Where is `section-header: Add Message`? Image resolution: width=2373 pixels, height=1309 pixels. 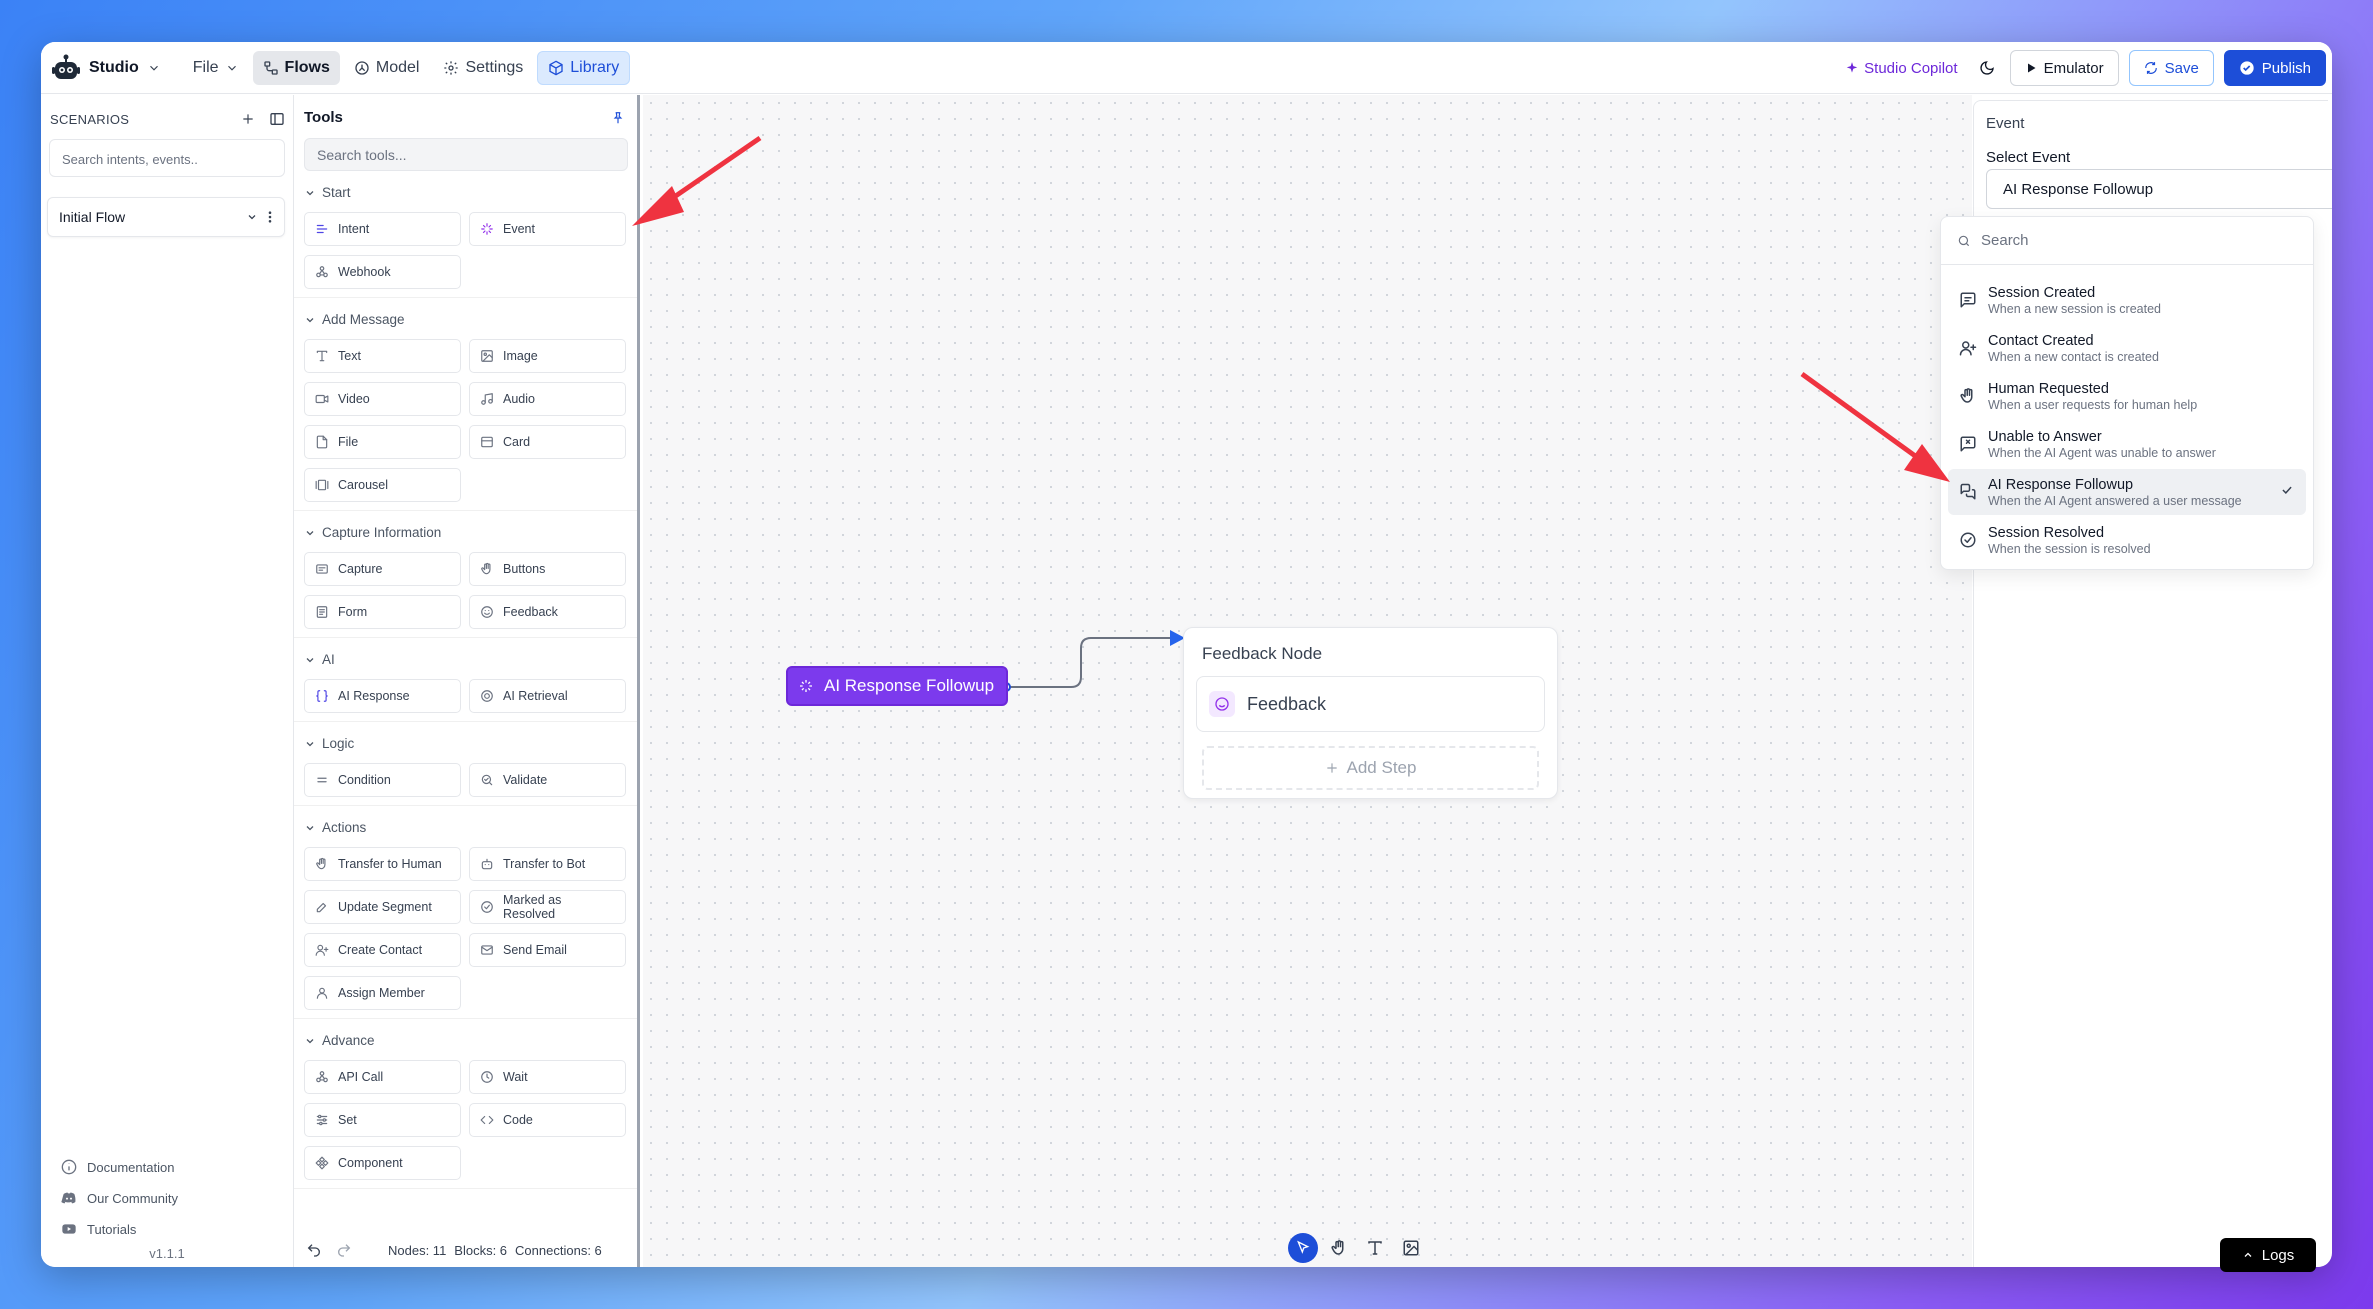
section-header: Add Message is located at coordinates (466, 319).